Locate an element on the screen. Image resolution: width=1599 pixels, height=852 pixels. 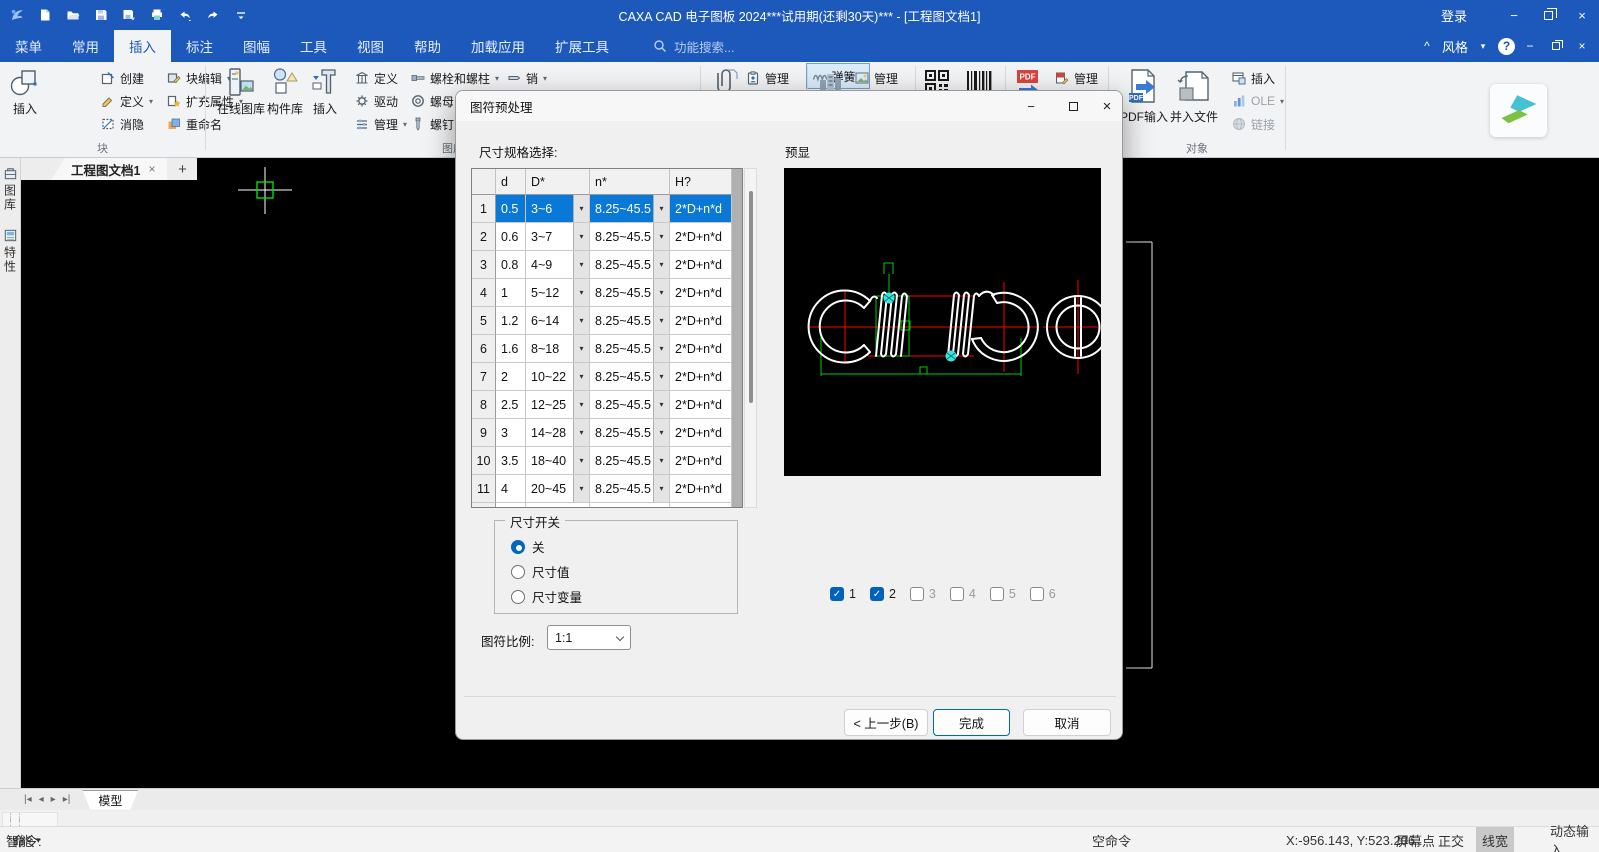
doc-minimize-button: − is located at coordinates (1530, 46).